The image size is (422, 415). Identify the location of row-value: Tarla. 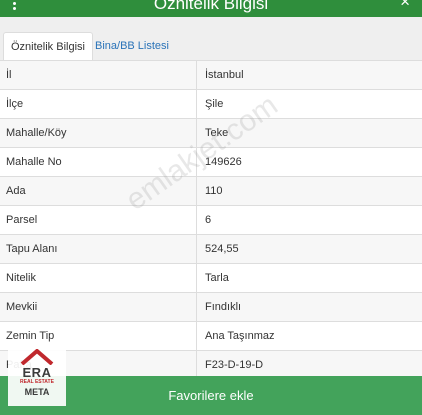
(217, 278).